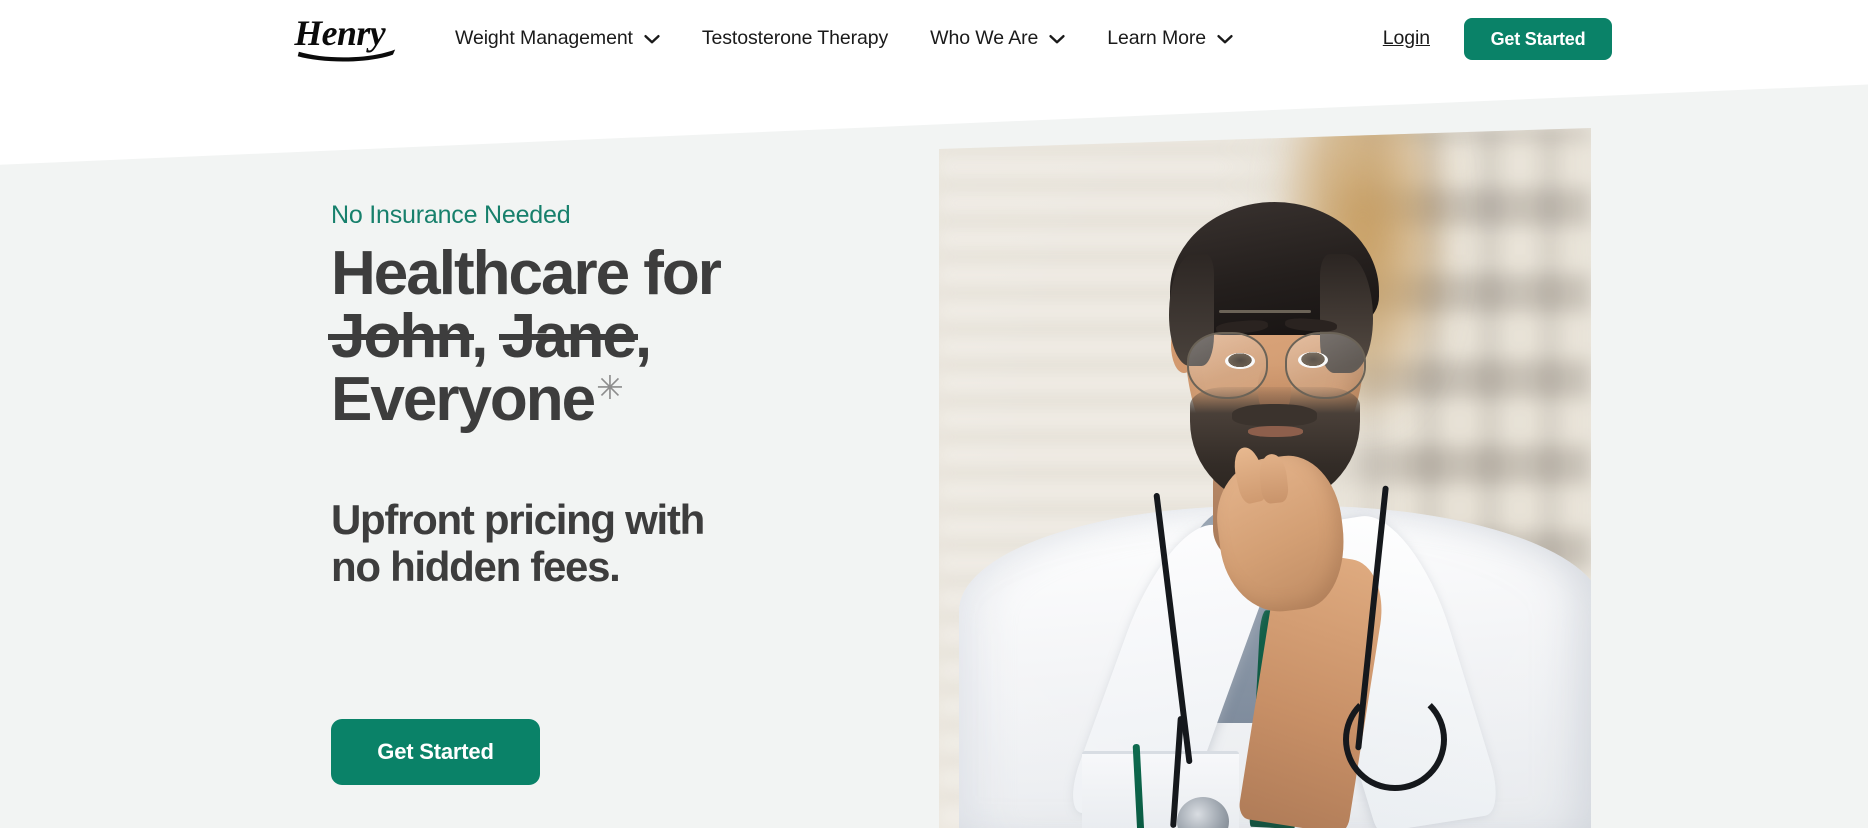 This screenshot has width=1868, height=828. What do you see at coordinates (1265, 311) in the screenshot?
I see `glasses-bridge` at bounding box center [1265, 311].